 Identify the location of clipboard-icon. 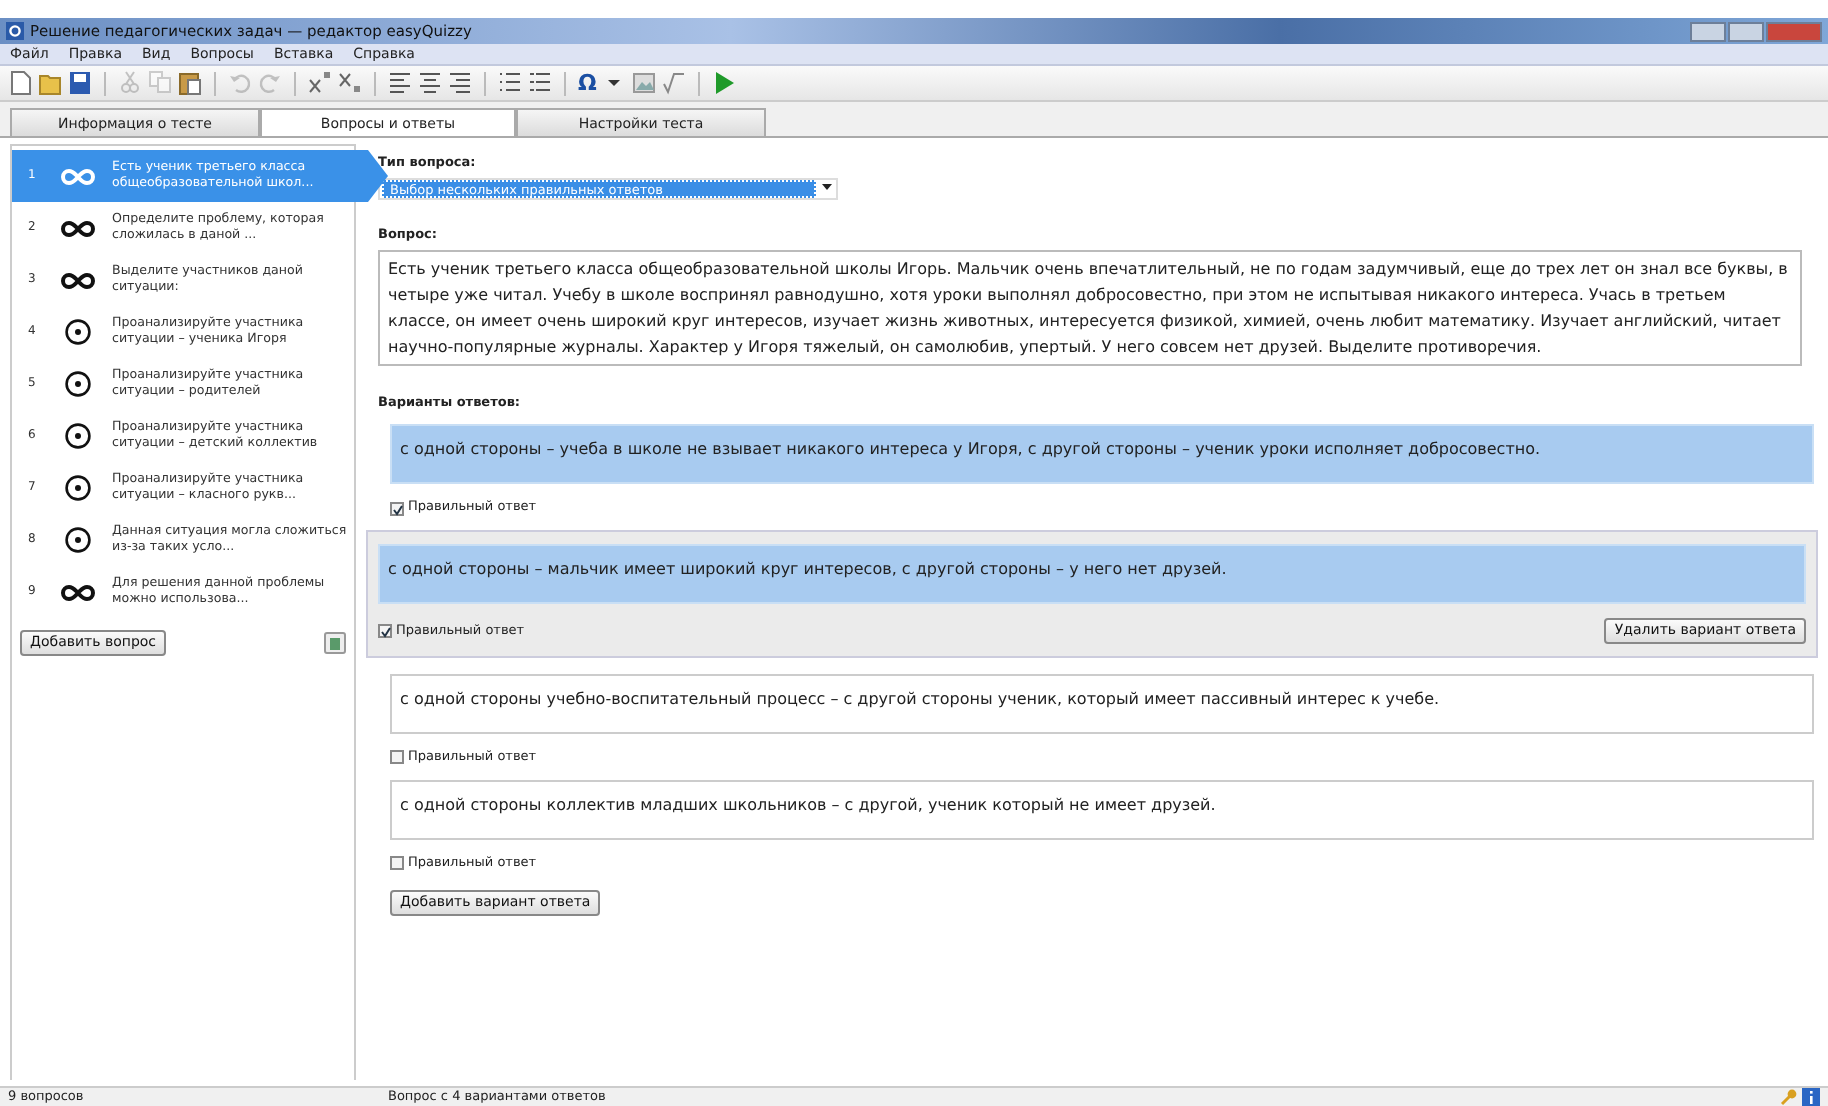
(190, 83).